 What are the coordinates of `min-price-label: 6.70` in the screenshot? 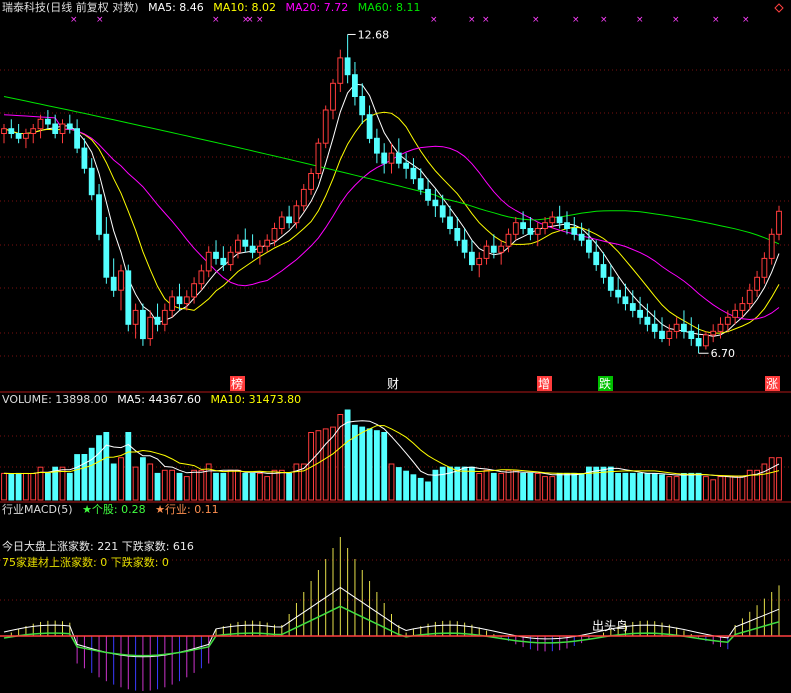 It's located at (723, 353).